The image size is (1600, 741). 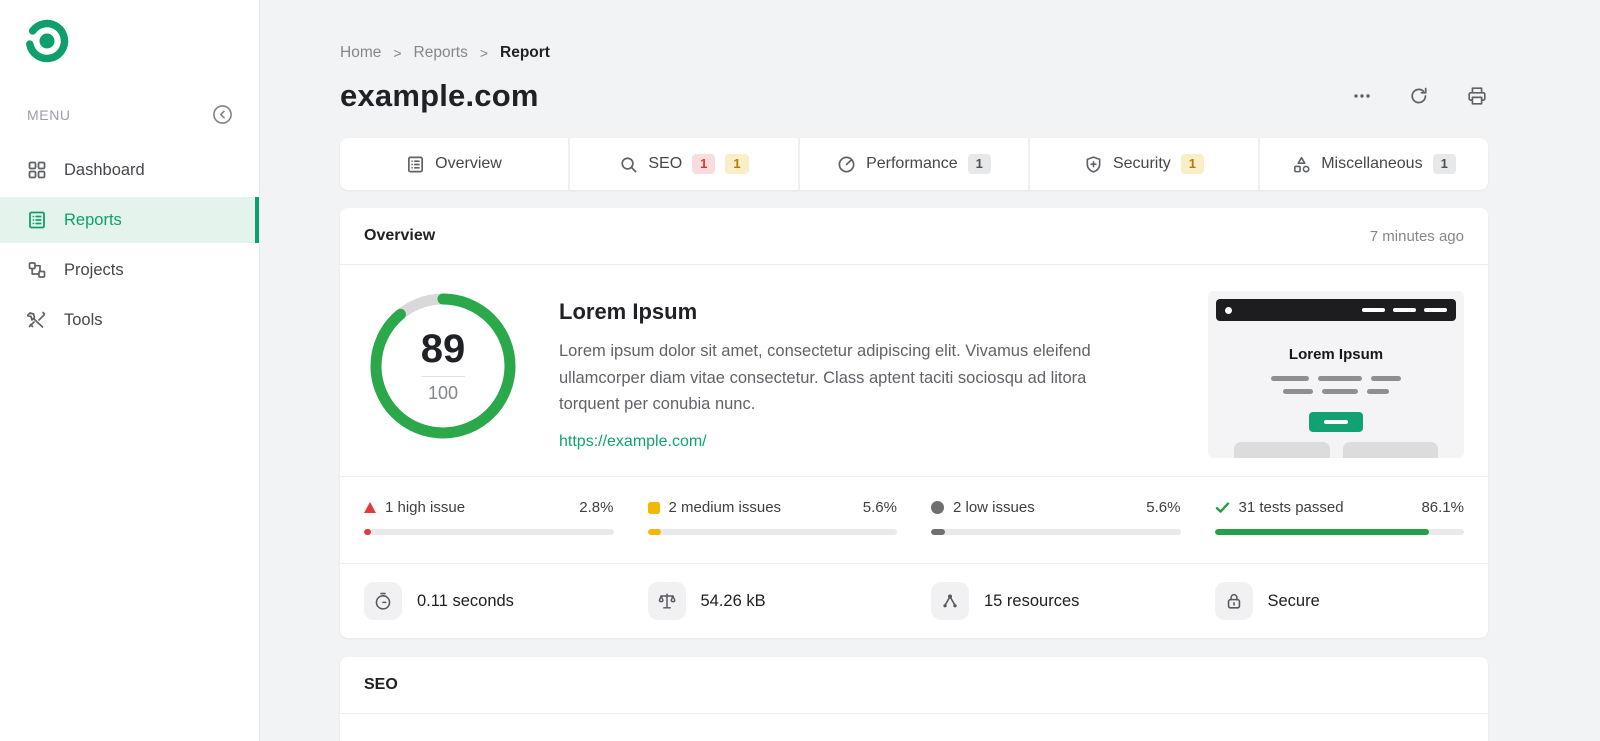 What do you see at coordinates (633, 442) in the screenshot?
I see `site-url-link: https://example.com/` at bounding box center [633, 442].